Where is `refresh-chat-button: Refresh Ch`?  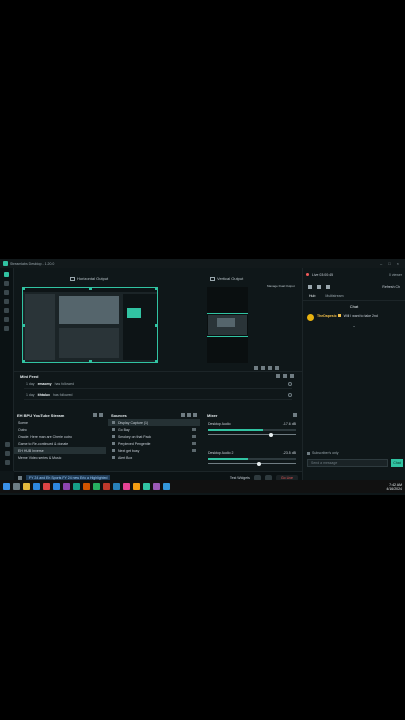
refresh-chat-button: Refresh Ch is located at coordinates (391, 287).